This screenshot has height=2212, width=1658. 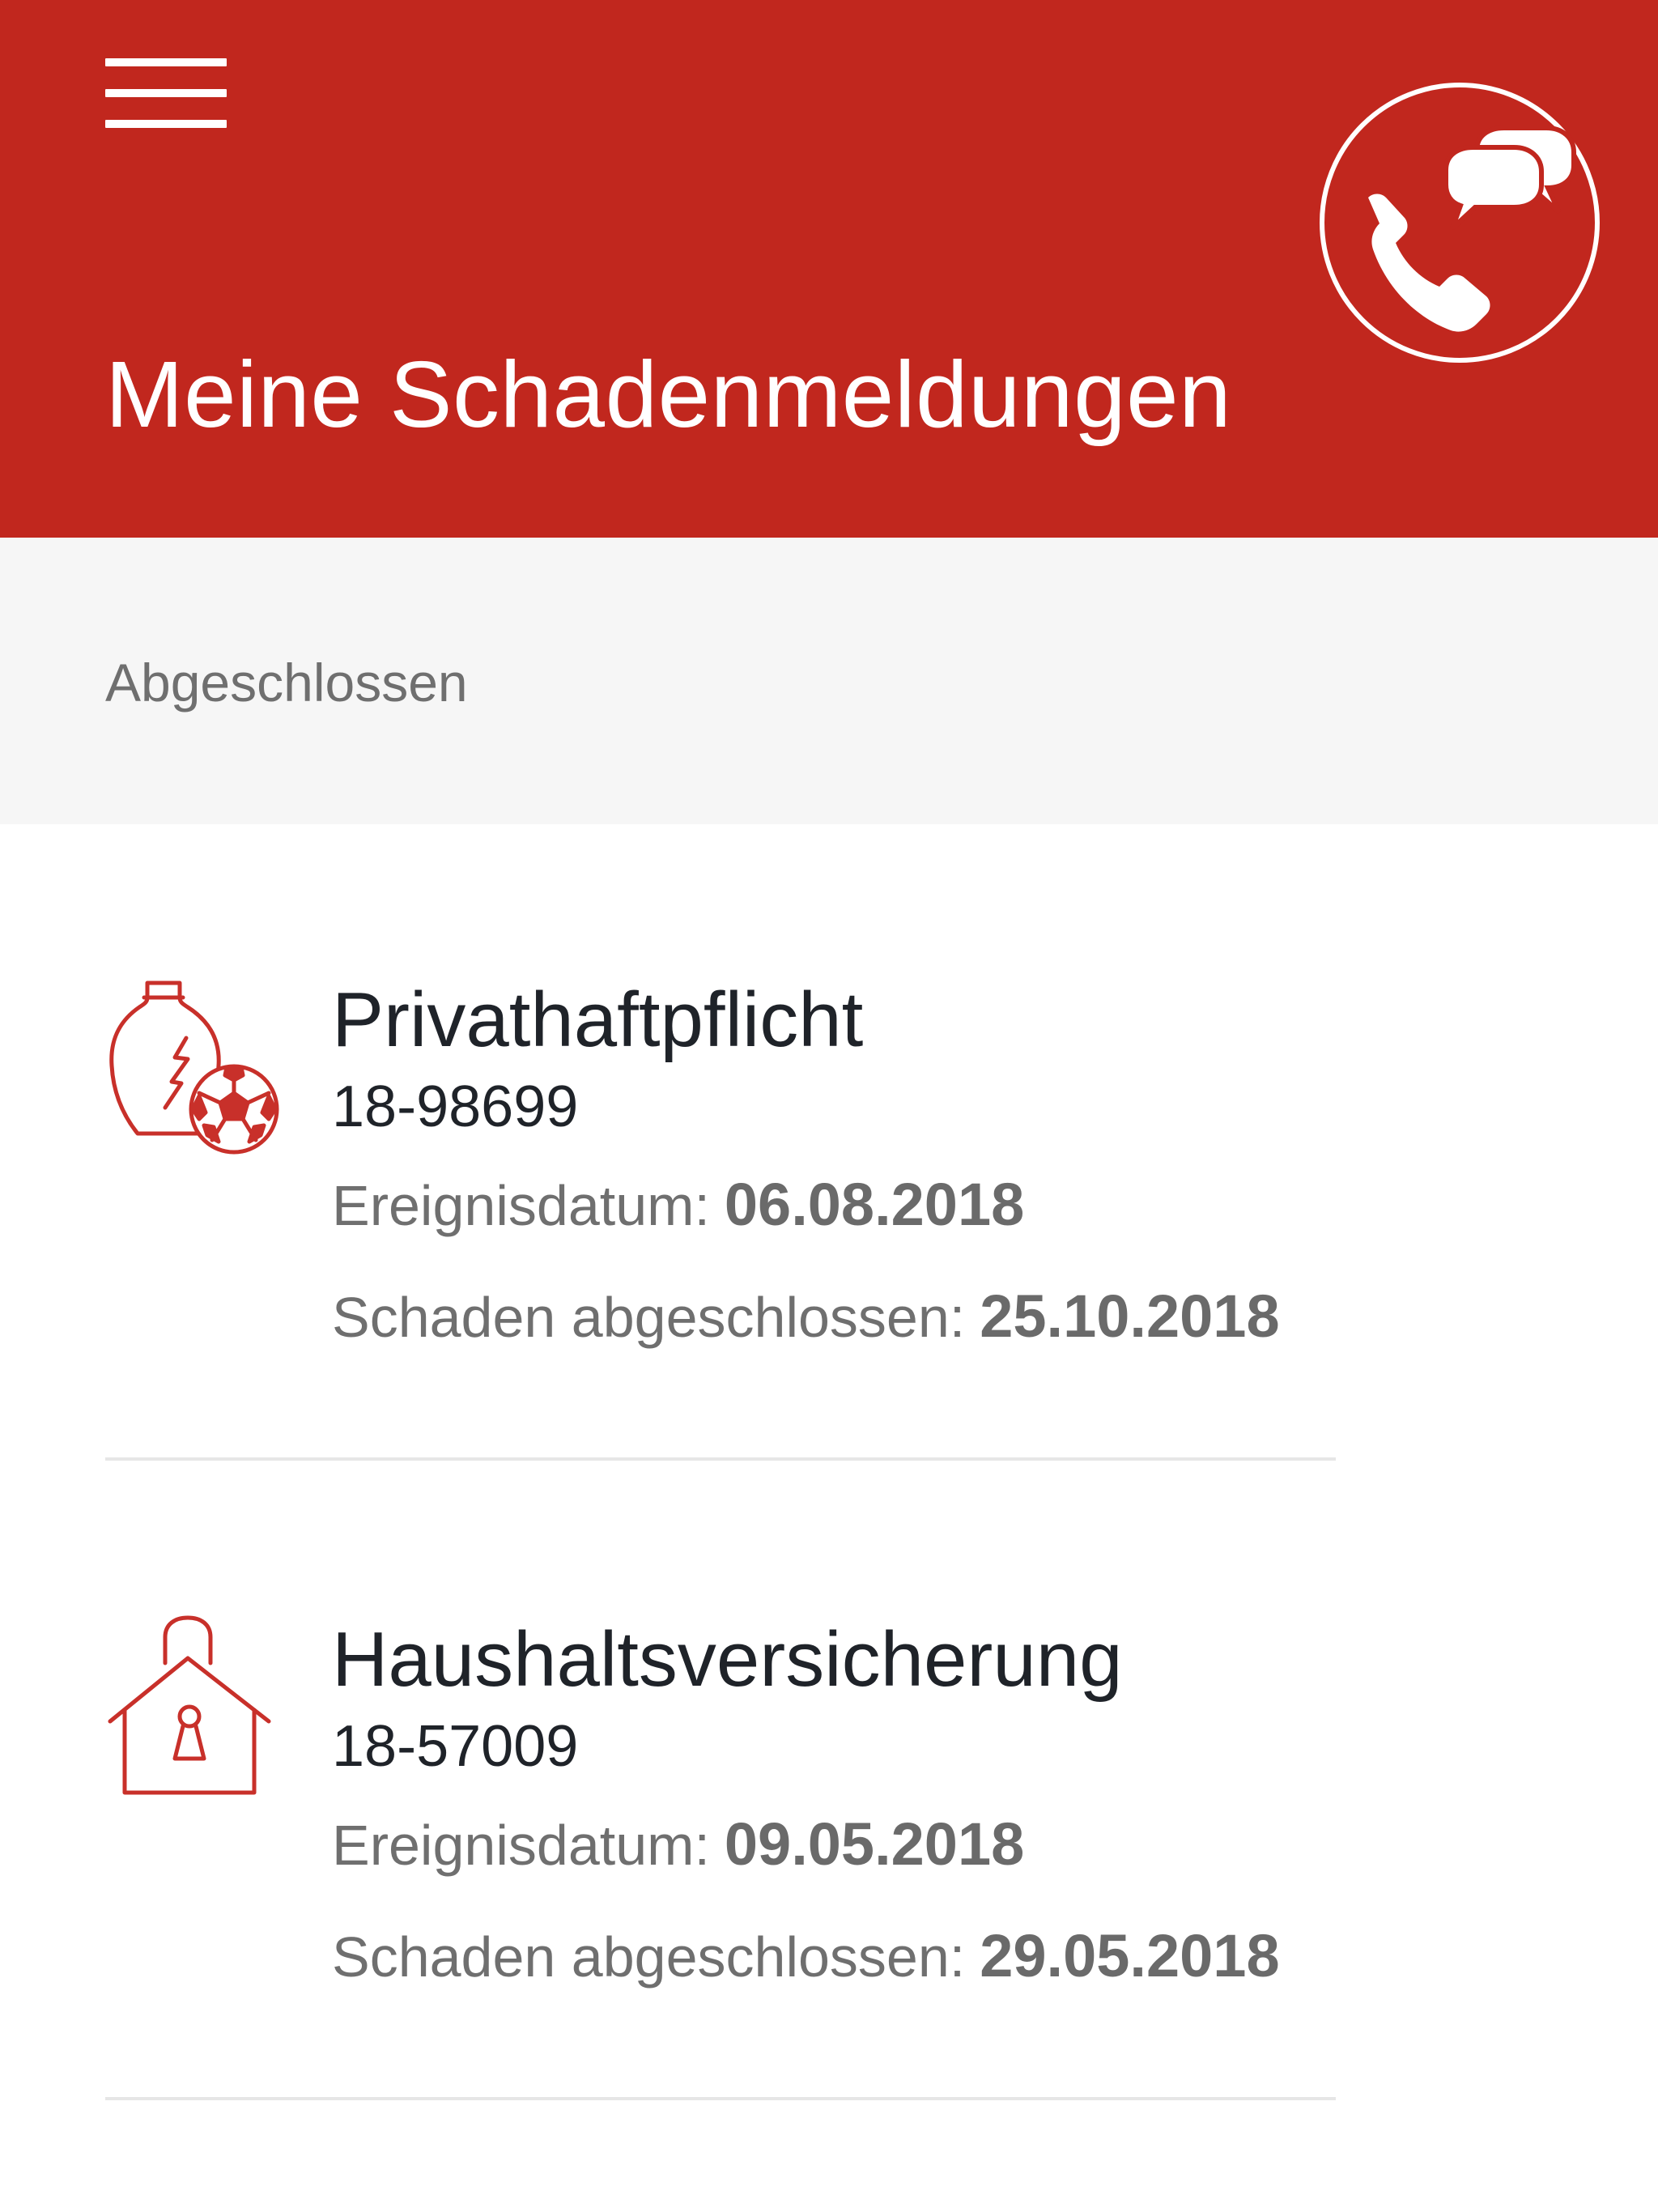 I want to click on phone-chat-icon, so click(x=1460, y=223).